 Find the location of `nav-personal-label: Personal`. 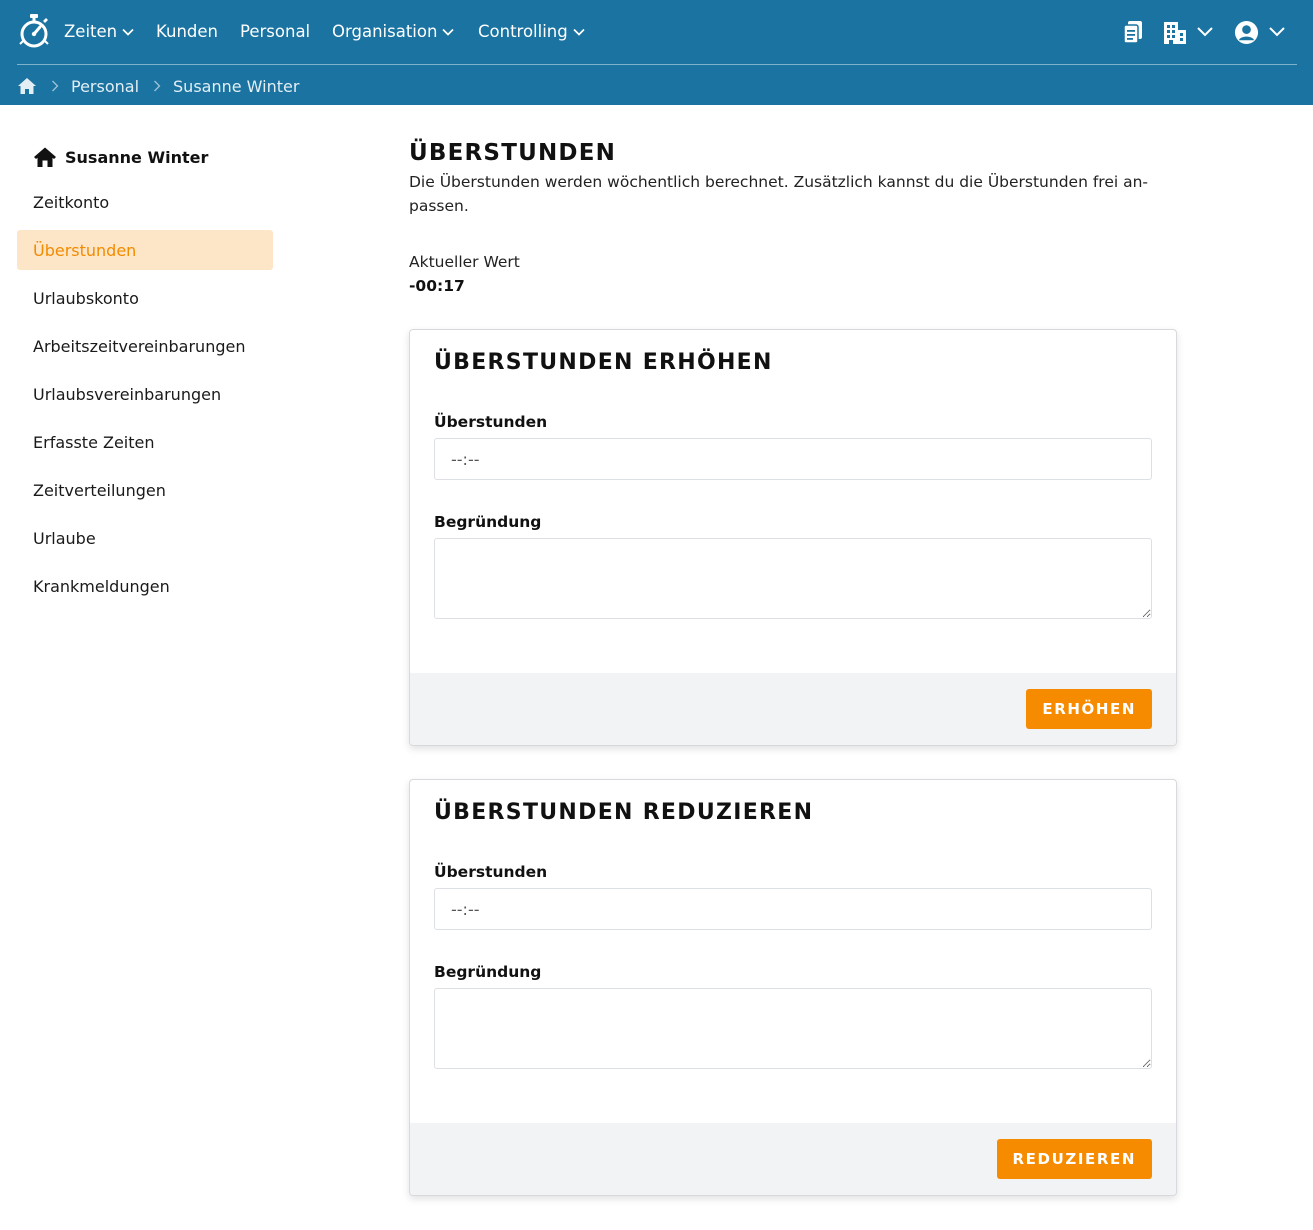

nav-personal-label: Personal is located at coordinates (275, 31).